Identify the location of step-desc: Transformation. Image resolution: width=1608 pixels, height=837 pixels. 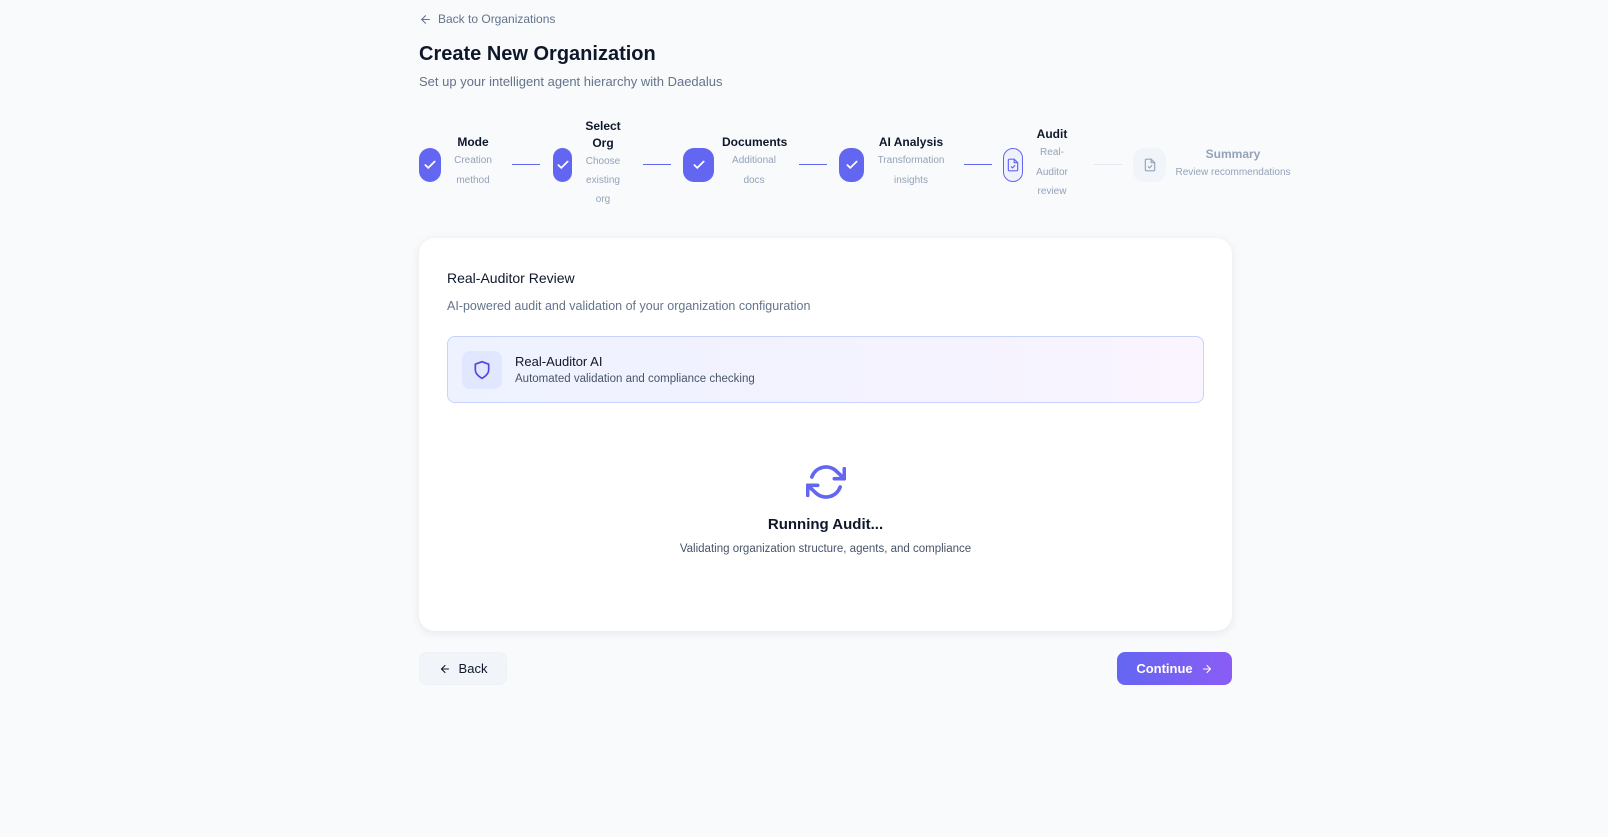
(911, 160).